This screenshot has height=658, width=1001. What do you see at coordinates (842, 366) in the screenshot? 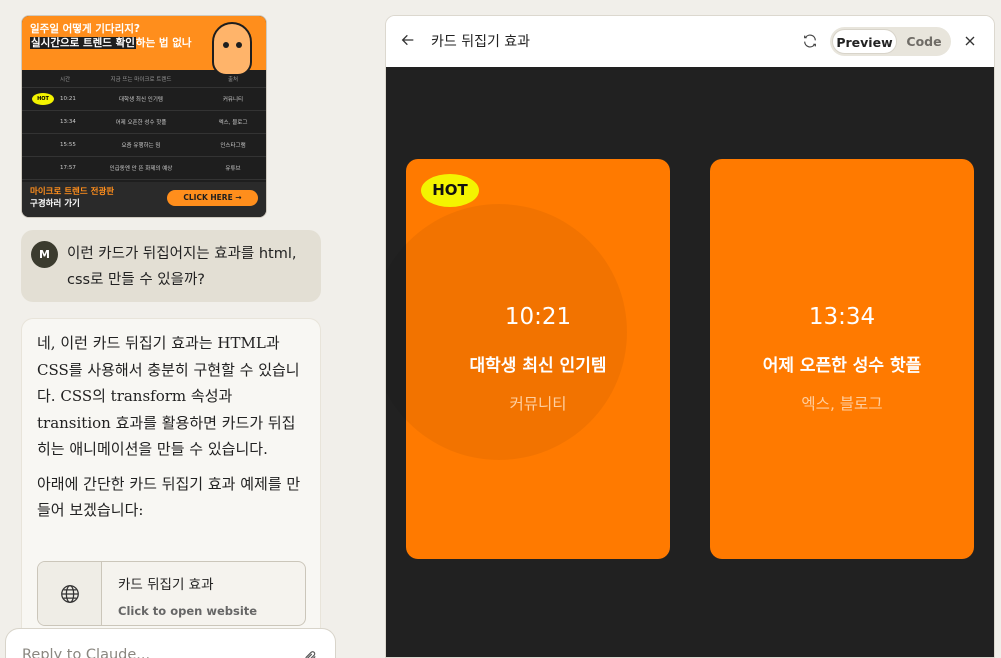
I see `card-title: 어제 오픈한 성수 핫플` at bounding box center [842, 366].